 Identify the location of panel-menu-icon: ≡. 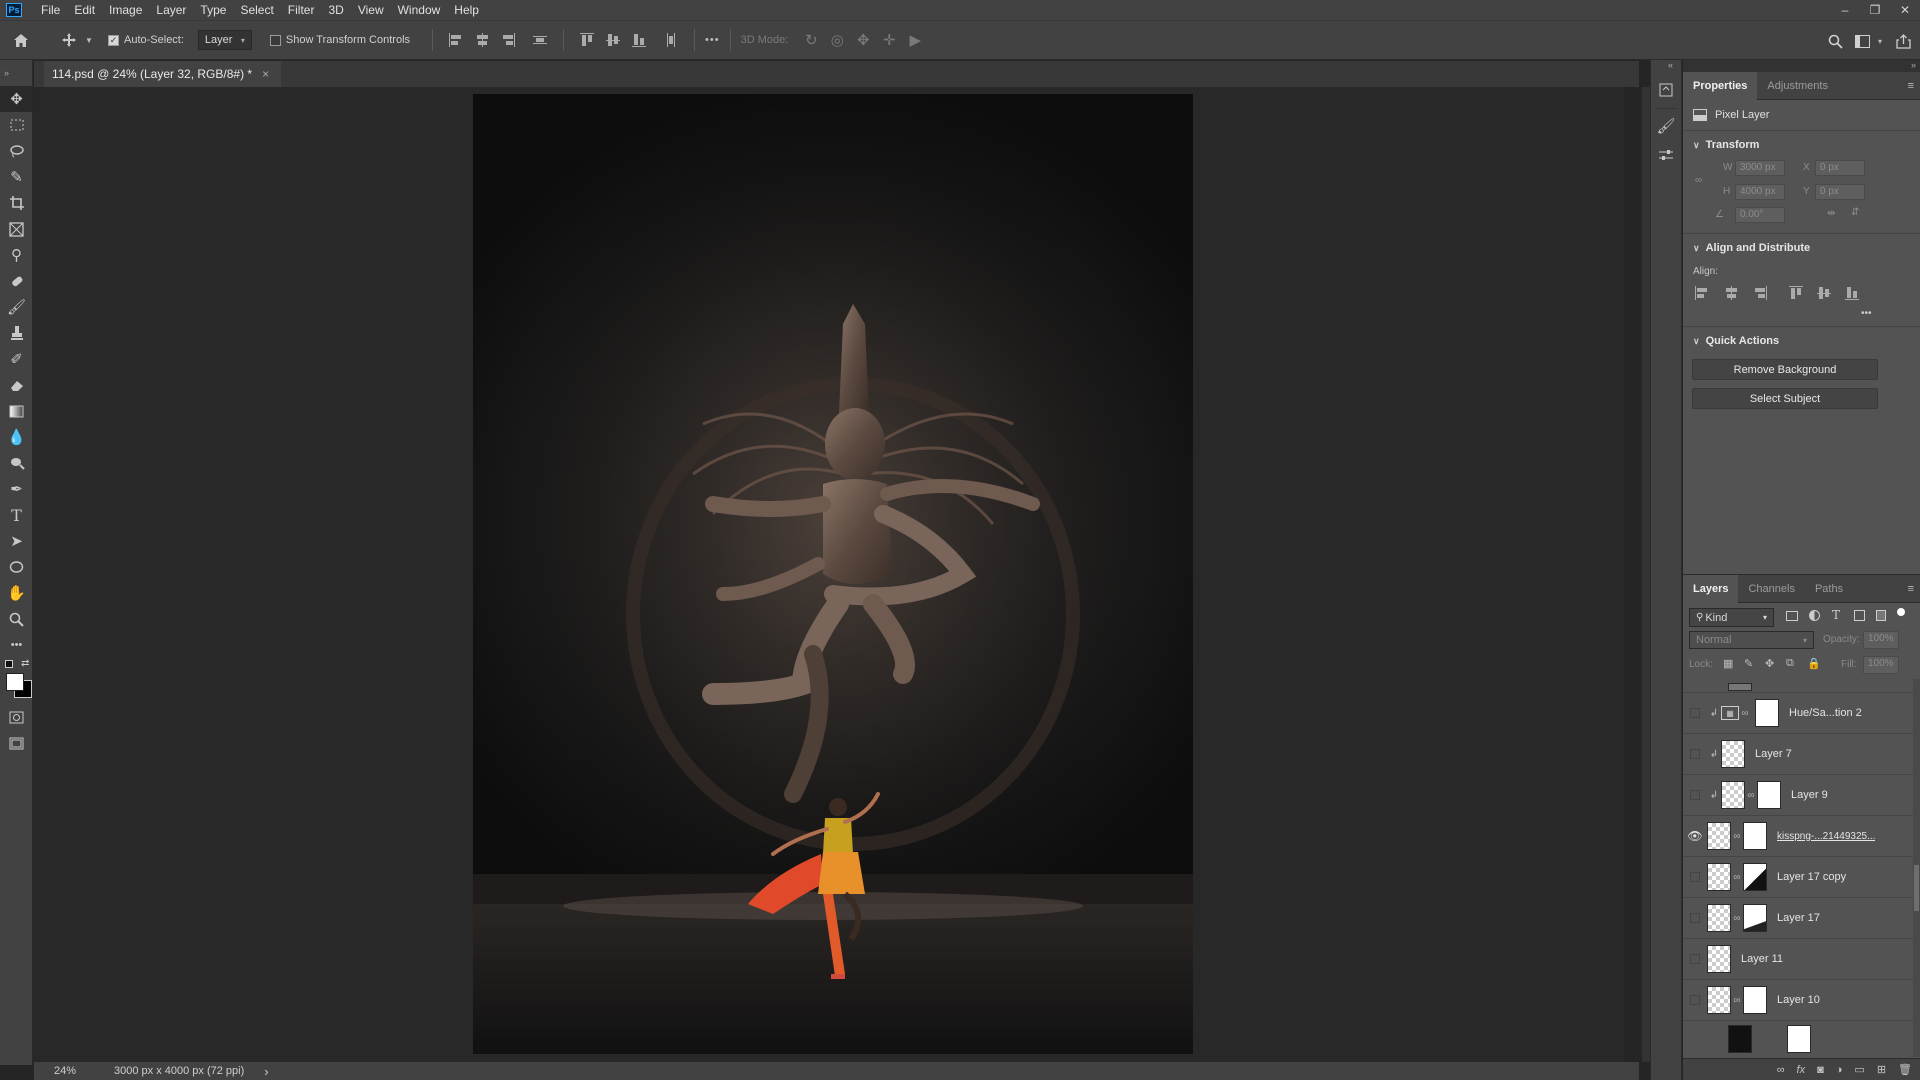
(1911, 86).